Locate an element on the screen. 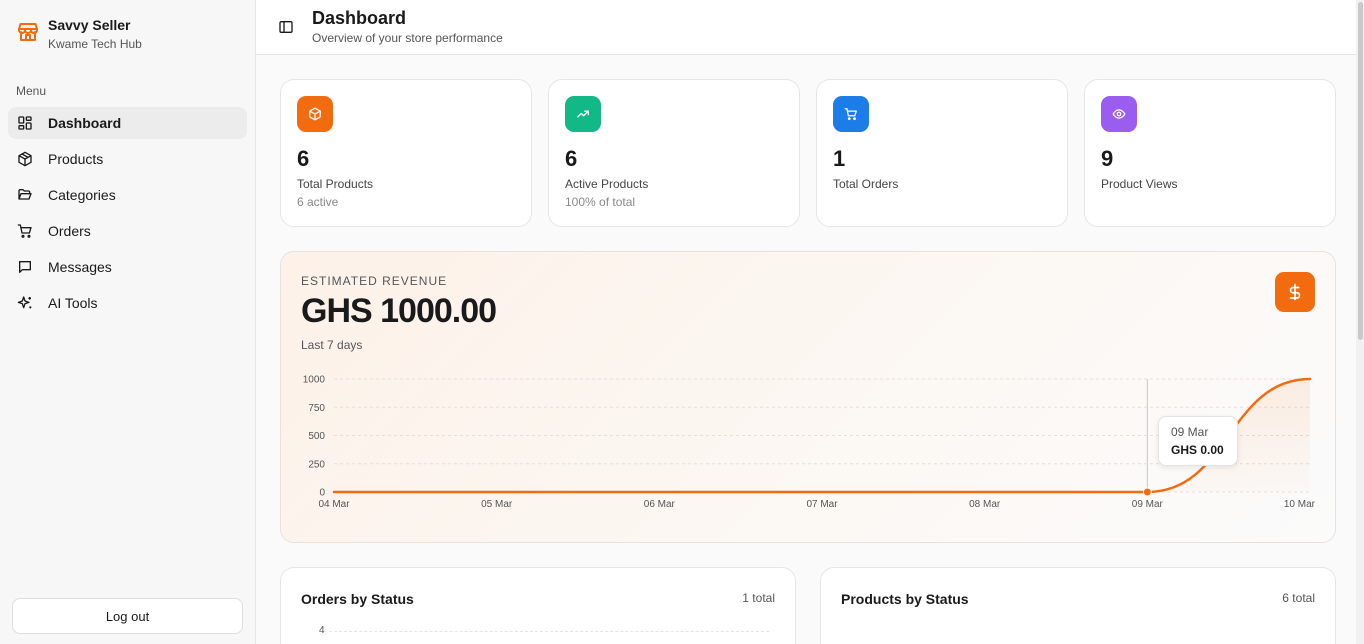 The image size is (1364, 644). sidebar-item-dashboard: Dashboard is located at coordinates (127, 123).